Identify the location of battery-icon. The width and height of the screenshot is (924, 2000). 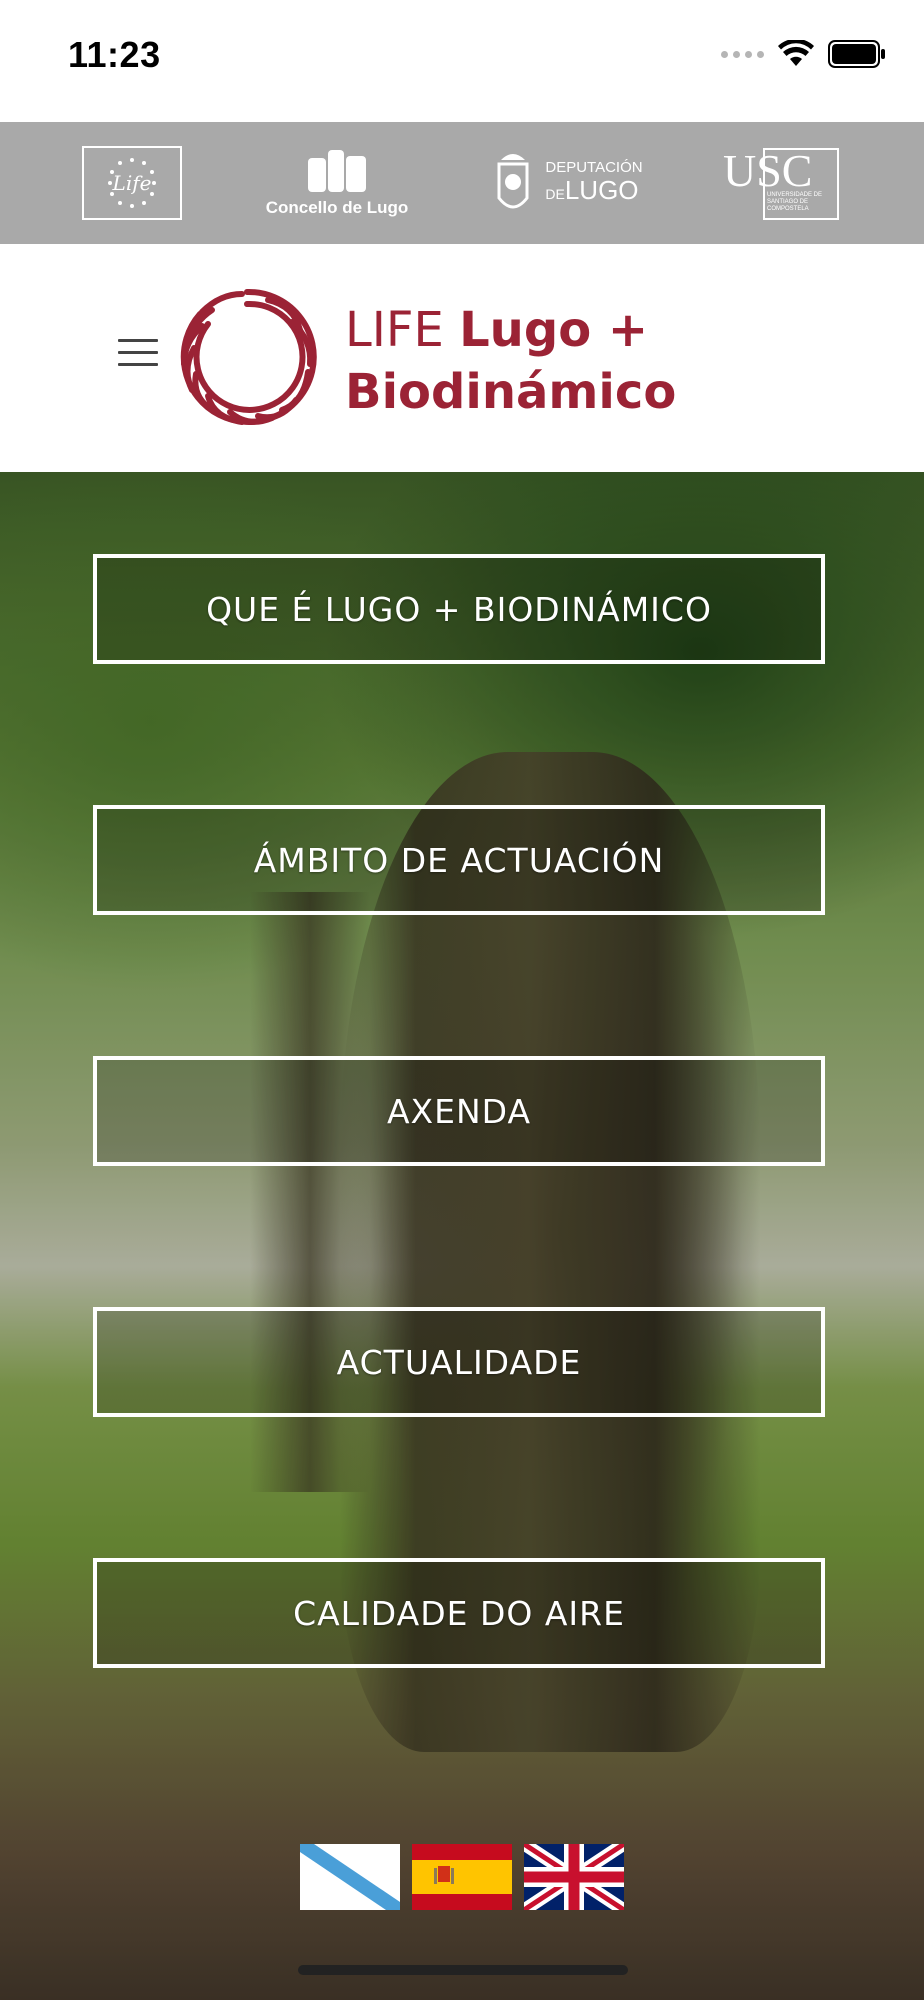
(856, 54).